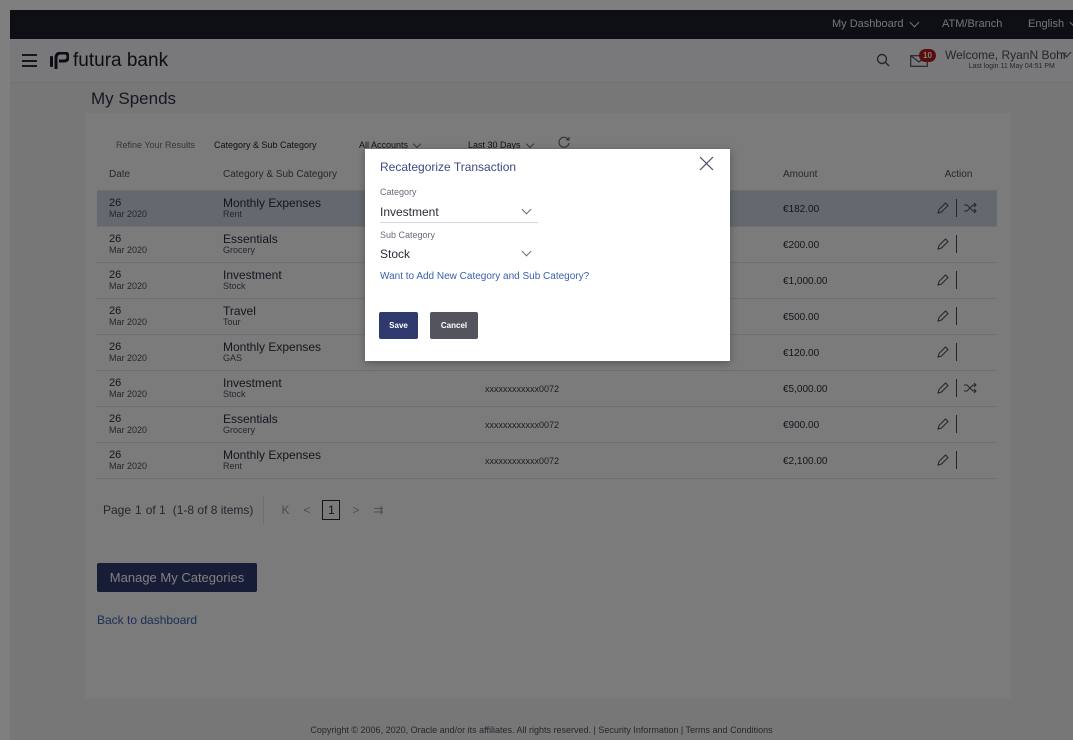 This screenshot has width=1073, height=740. Describe the element at coordinates (1006, 55) in the screenshot. I see `welcome-text: Welcome, RyanN Bohr` at that location.